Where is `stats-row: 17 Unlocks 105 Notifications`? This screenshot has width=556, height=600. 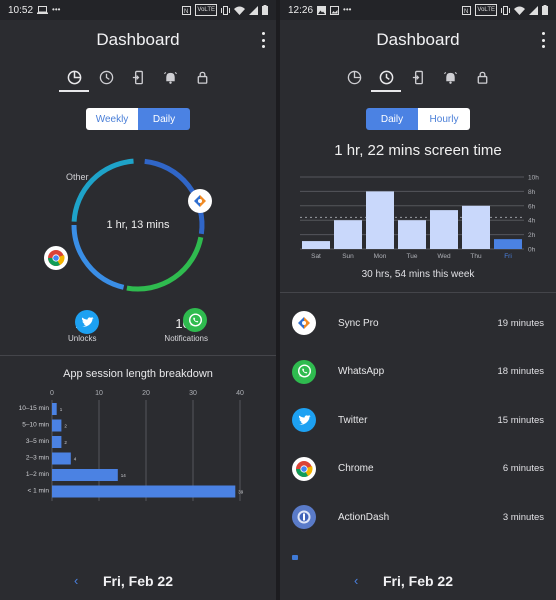 stats-row: 17 Unlocks 105 Notifications is located at coordinates (138, 329).